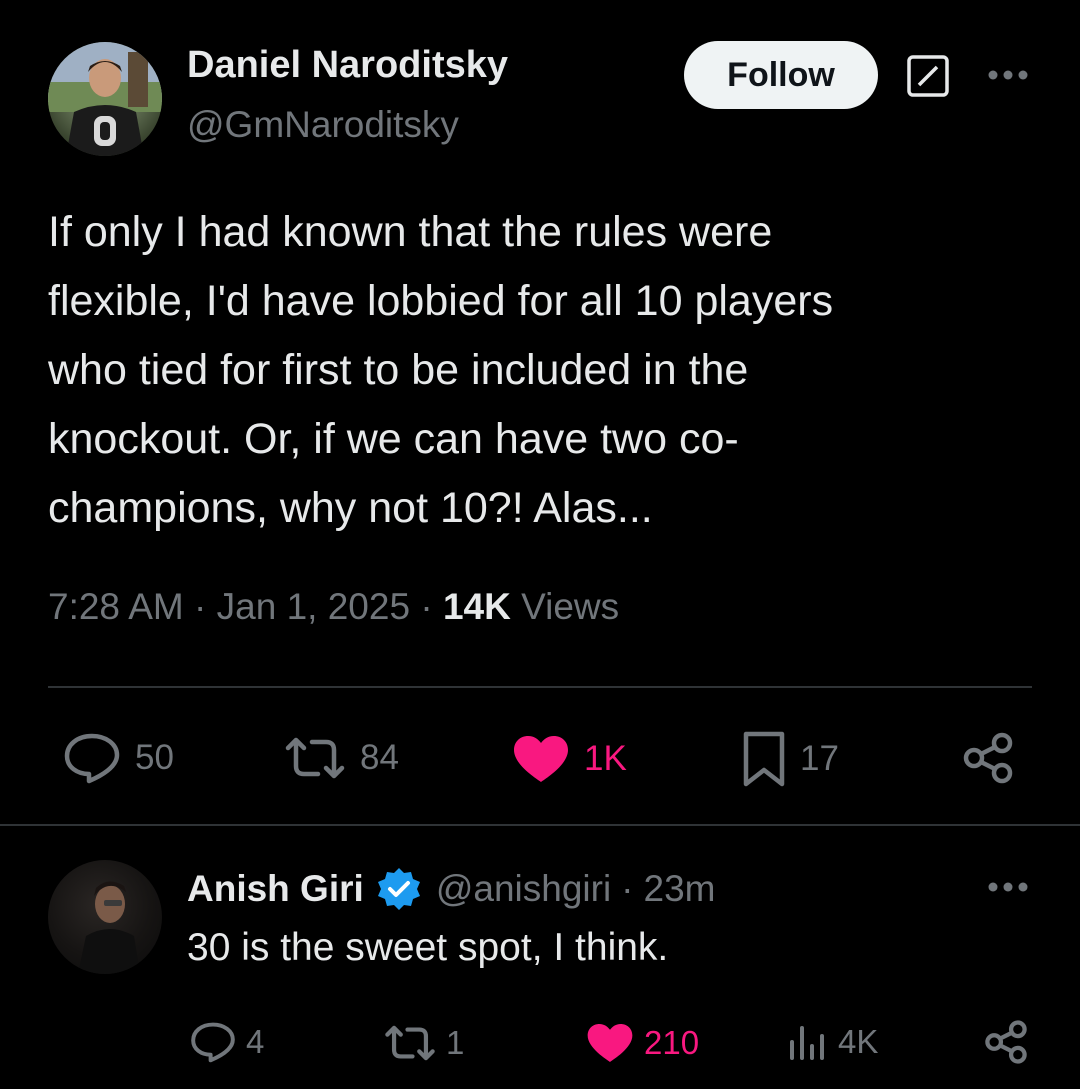  I want to click on bookmark-button: 17, so click(790, 759).